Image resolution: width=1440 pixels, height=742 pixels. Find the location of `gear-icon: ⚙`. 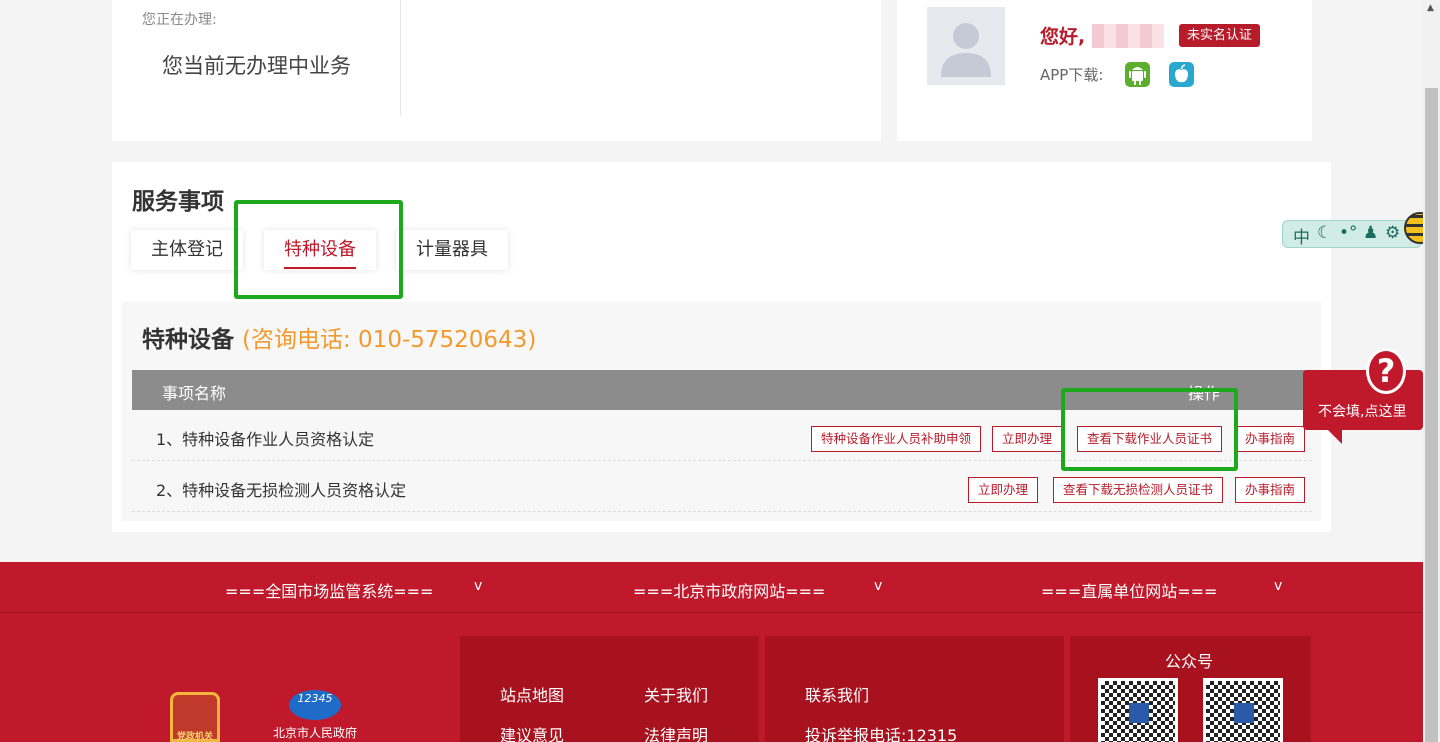

gear-icon: ⚙ is located at coordinates (1392, 233).